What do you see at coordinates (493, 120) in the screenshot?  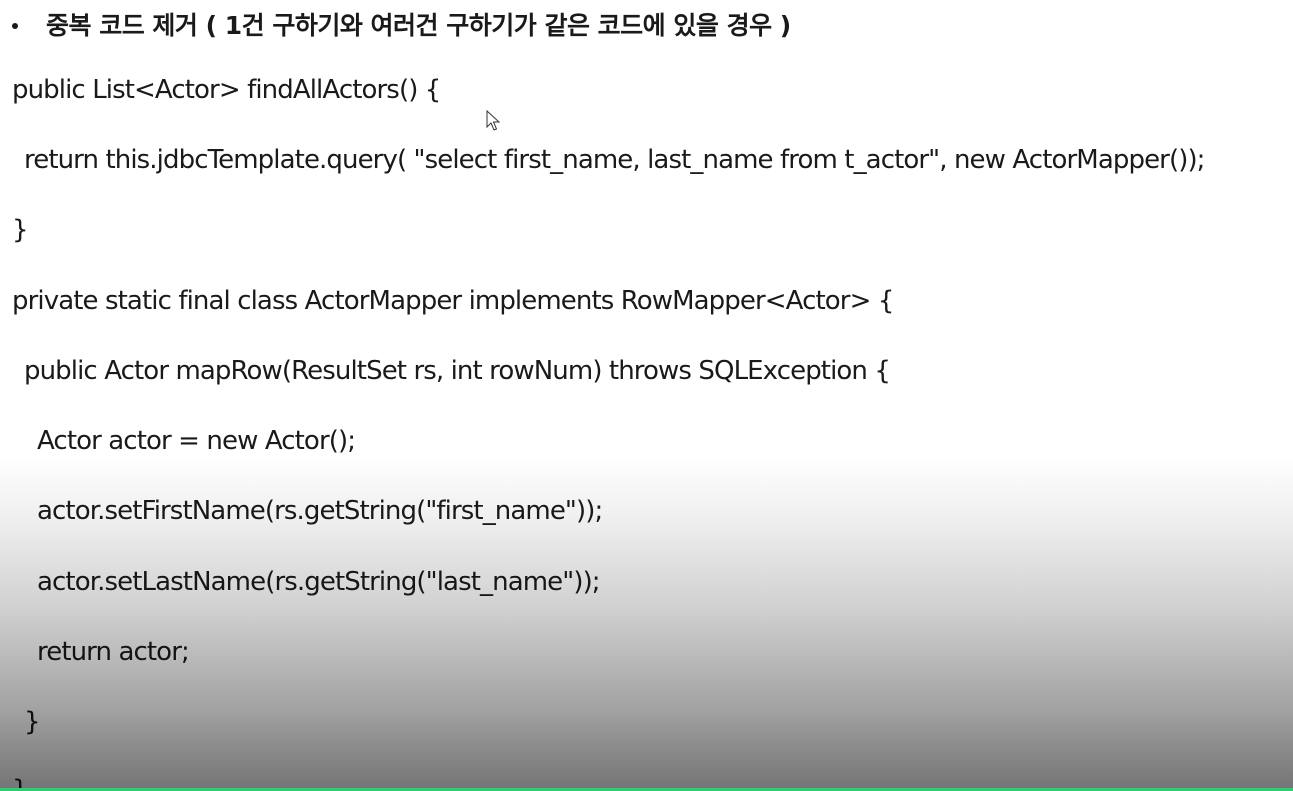 I see `mouse-pointer-icon` at bounding box center [493, 120].